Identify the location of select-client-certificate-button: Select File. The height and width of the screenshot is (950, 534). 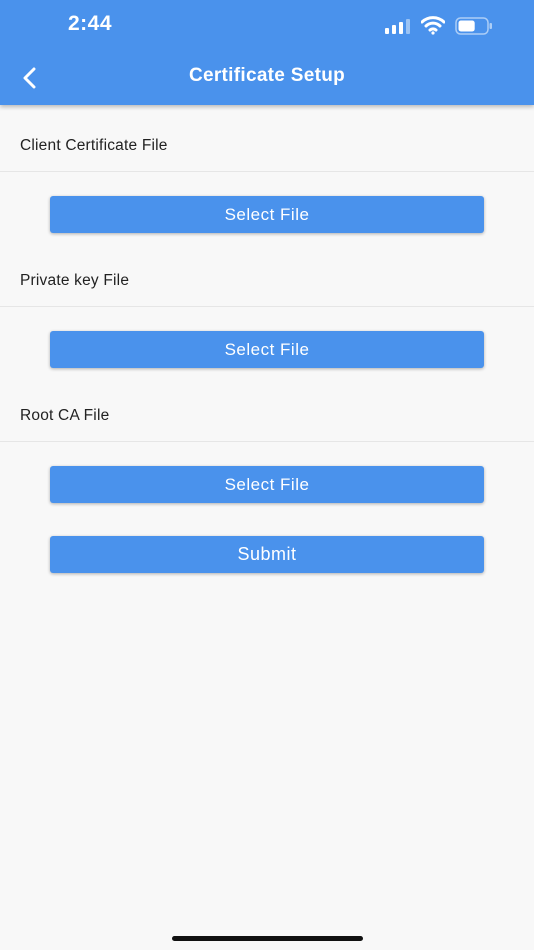
(267, 214).